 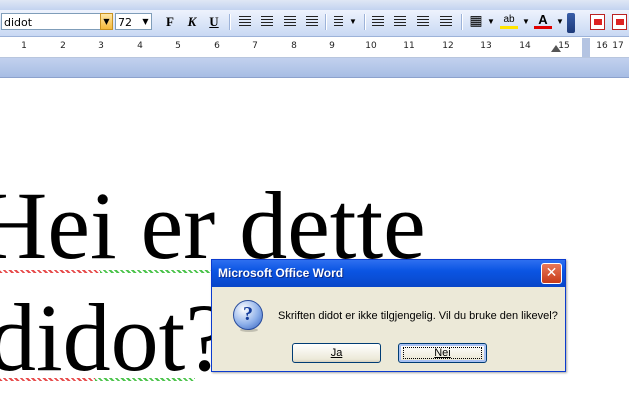 I want to click on ruler-number: 1, so click(x=24, y=46).